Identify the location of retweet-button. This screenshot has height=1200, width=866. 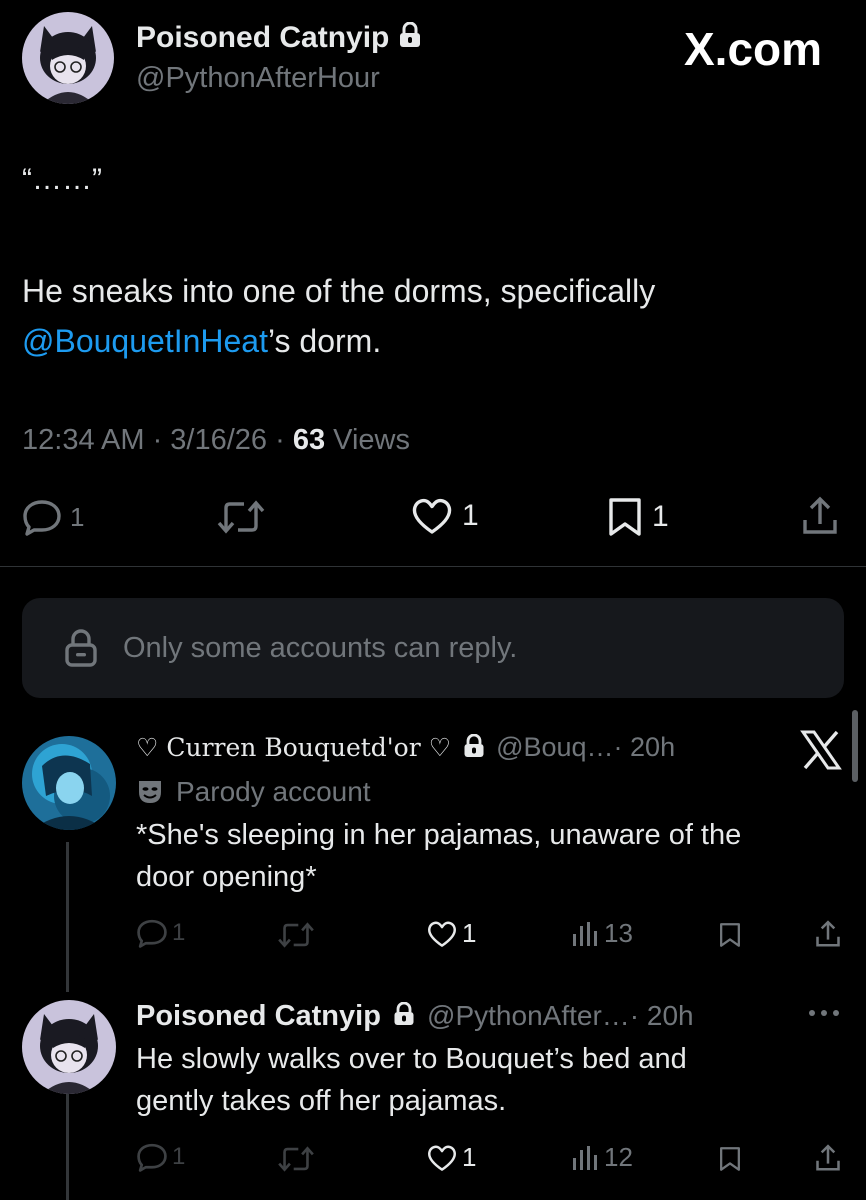
(245, 517).